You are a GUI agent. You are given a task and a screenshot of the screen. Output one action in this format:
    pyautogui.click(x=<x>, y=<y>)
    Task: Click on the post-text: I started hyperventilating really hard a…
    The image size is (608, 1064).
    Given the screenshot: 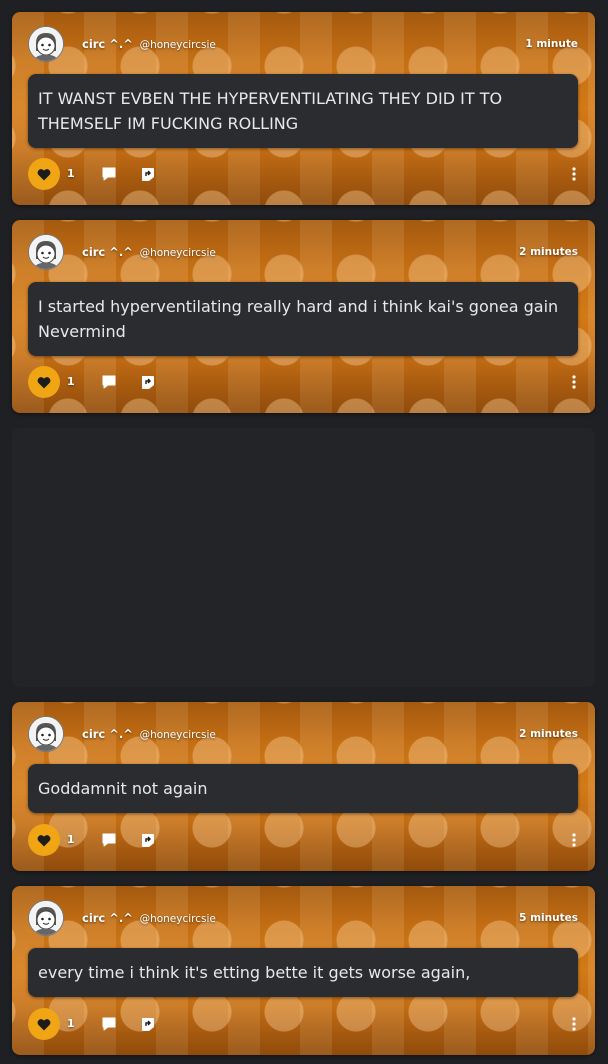 What is the action you would take?
    pyautogui.click(x=303, y=319)
    